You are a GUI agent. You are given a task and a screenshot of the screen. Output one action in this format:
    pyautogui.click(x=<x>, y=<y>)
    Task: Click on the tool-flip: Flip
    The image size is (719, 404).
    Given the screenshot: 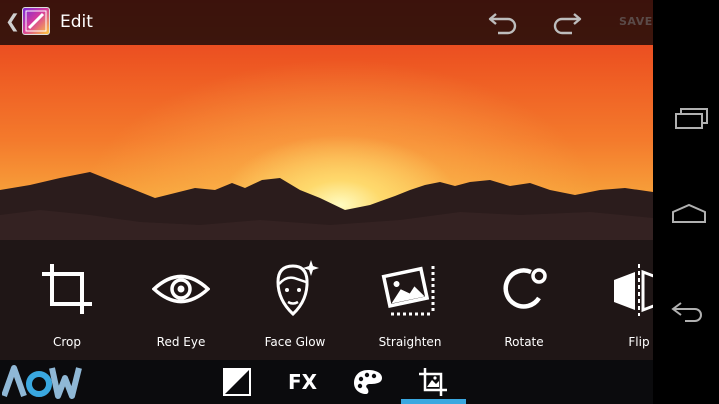 What is the action you would take?
    pyautogui.click(x=618, y=300)
    